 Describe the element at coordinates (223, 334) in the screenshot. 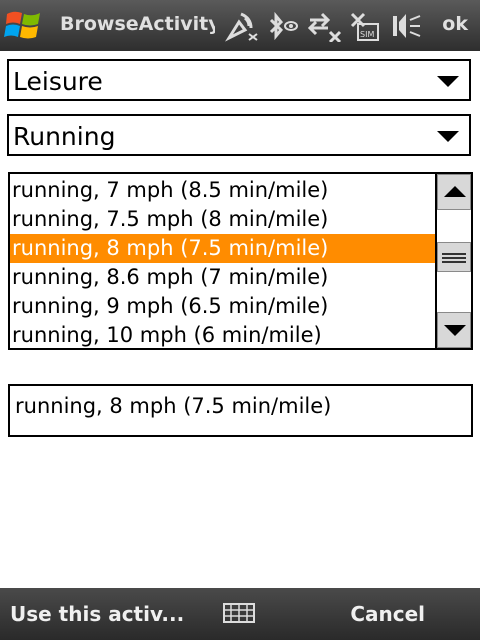

I see `list-item: running, 10 mph (6 min/mile)` at that location.